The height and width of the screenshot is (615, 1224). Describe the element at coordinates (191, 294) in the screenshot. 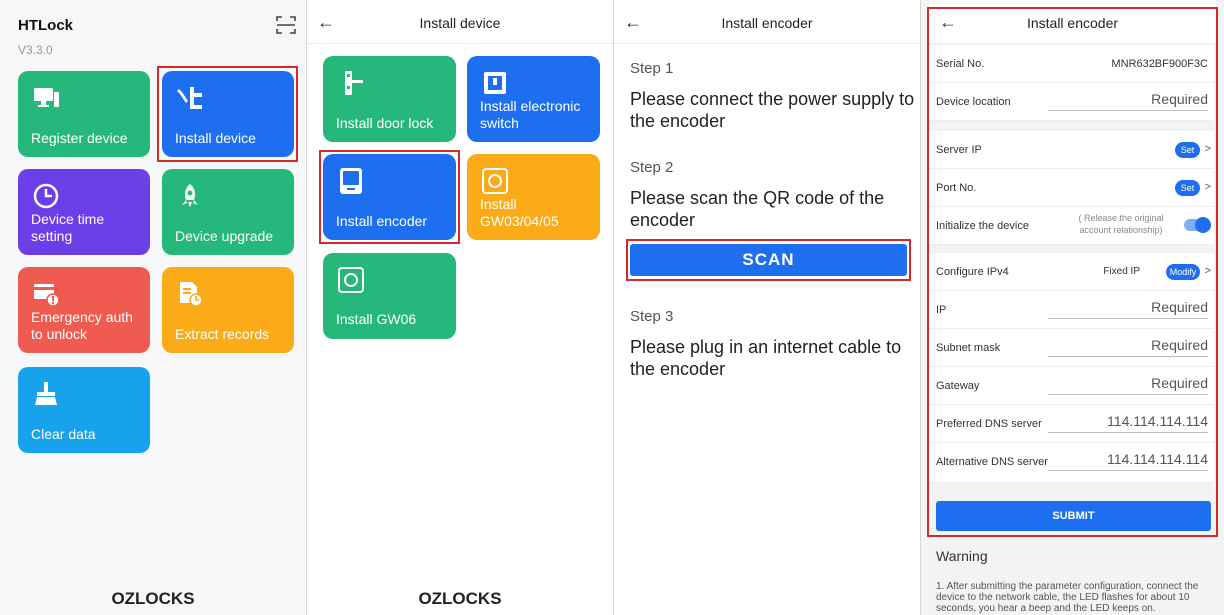

I see `extract-records-icon` at that location.